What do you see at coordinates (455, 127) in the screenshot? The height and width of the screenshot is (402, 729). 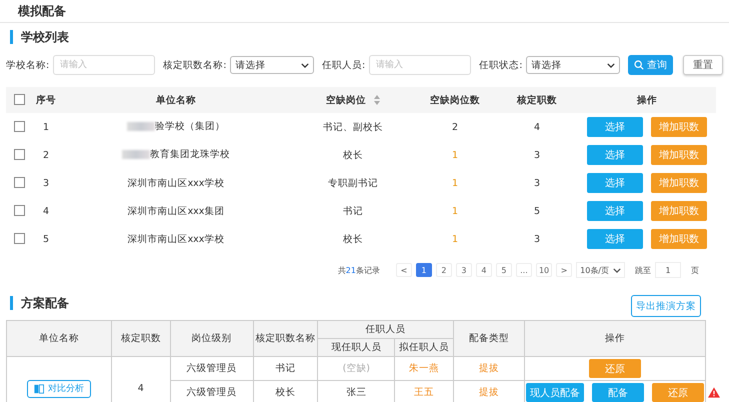 I see `table-cell: 2` at bounding box center [455, 127].